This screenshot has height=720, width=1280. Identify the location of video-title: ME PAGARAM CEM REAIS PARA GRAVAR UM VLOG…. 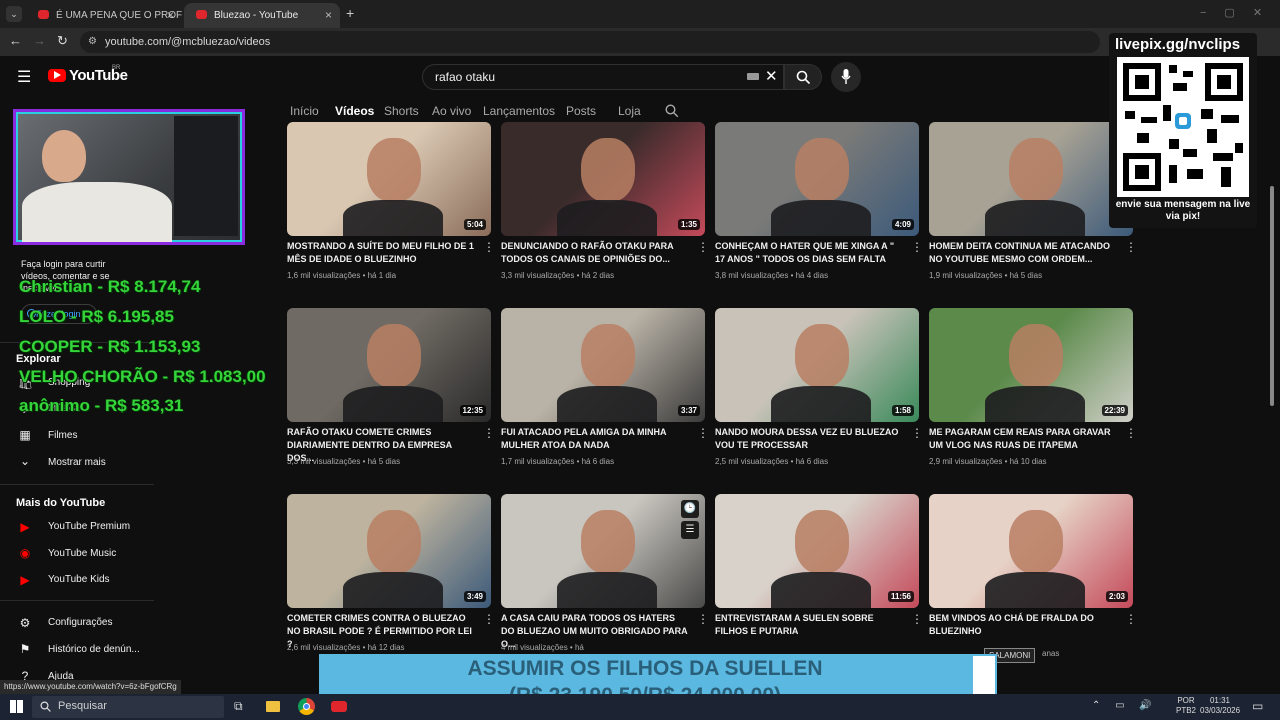
(1023, 439).